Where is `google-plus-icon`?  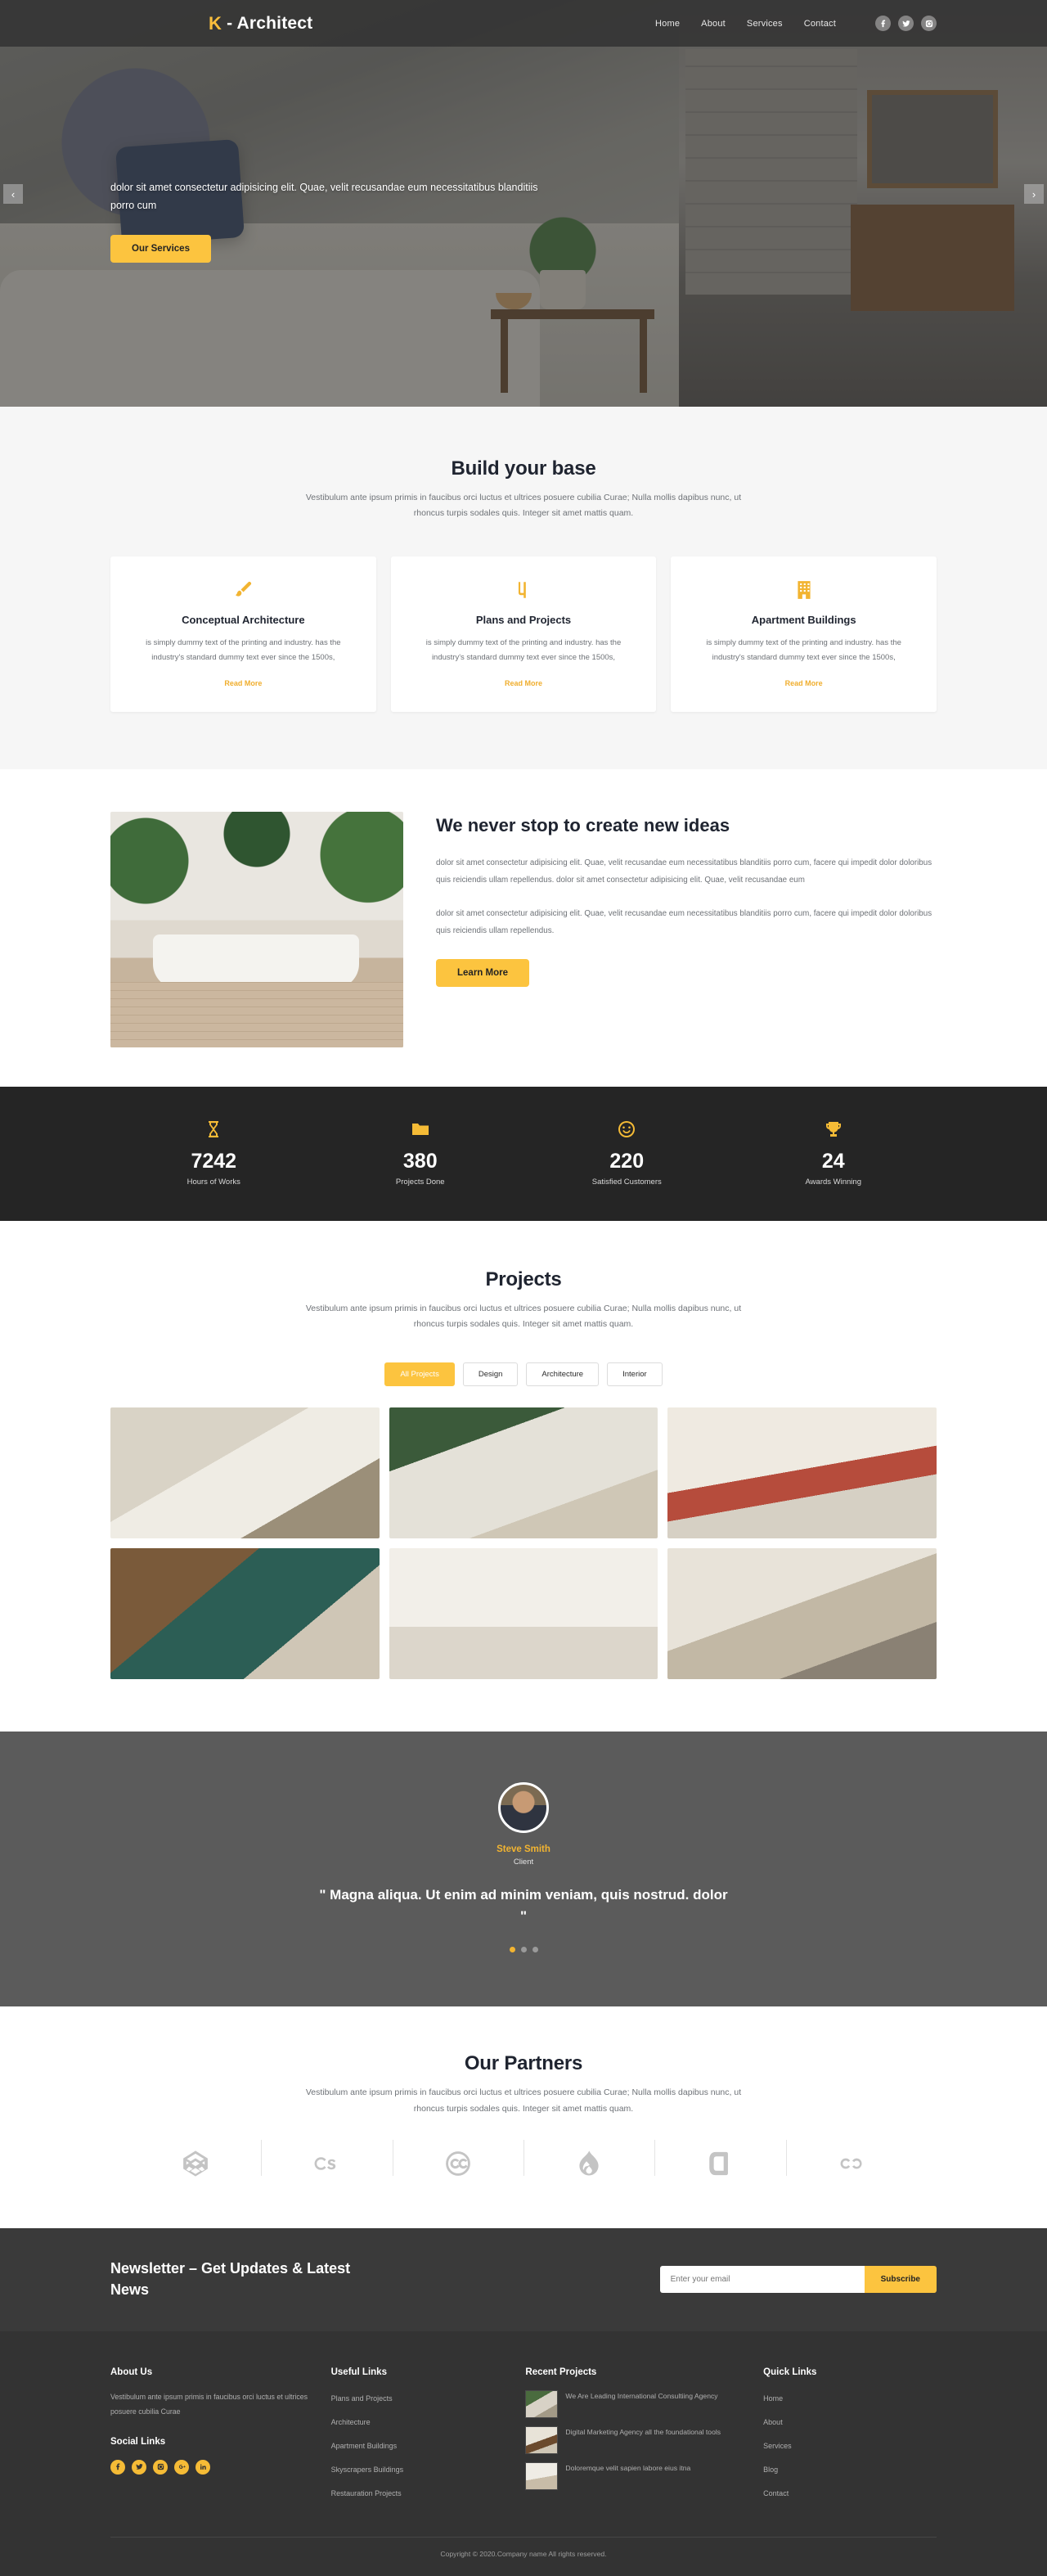
google-plus-icon is located at coordinates (181, 2467).